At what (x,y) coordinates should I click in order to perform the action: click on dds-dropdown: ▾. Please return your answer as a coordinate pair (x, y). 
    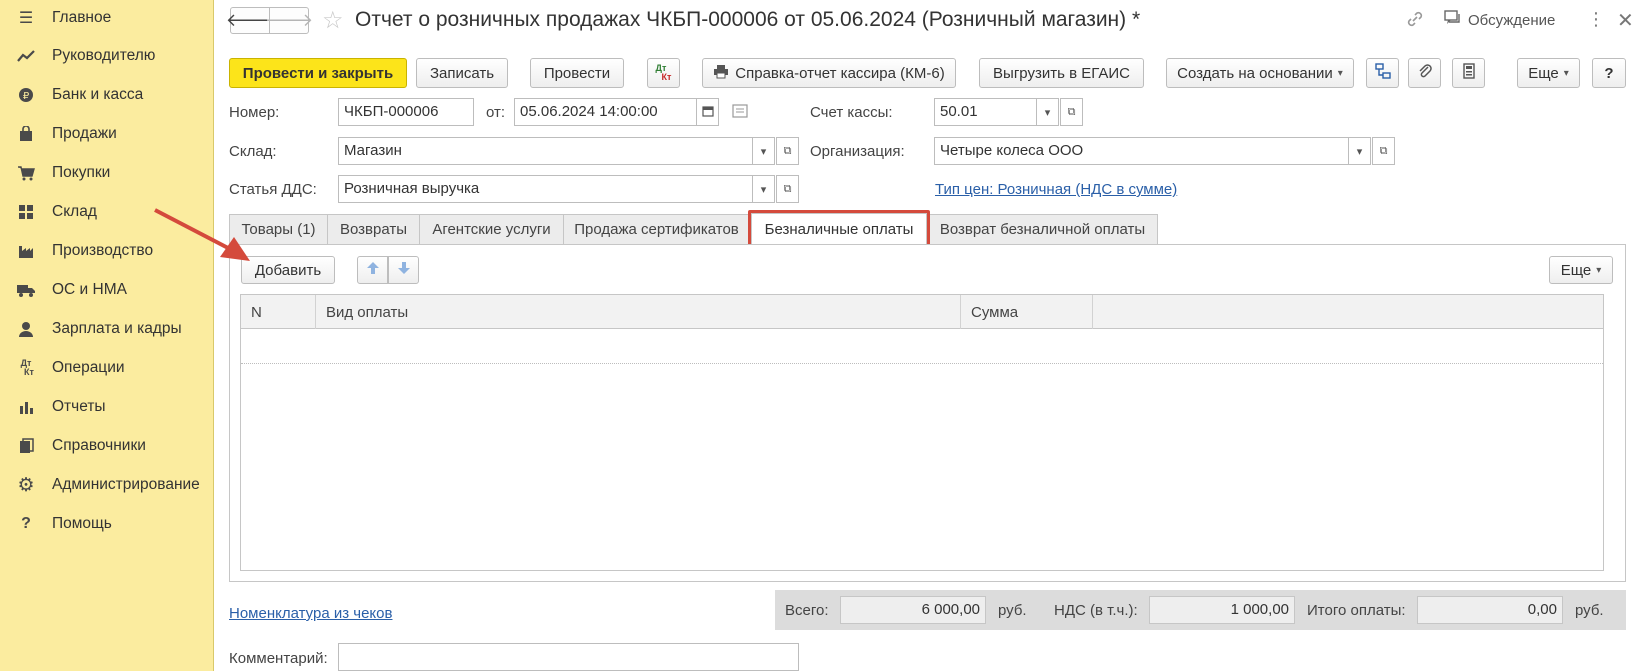
    Looking at the image, I should click on (763, 189).